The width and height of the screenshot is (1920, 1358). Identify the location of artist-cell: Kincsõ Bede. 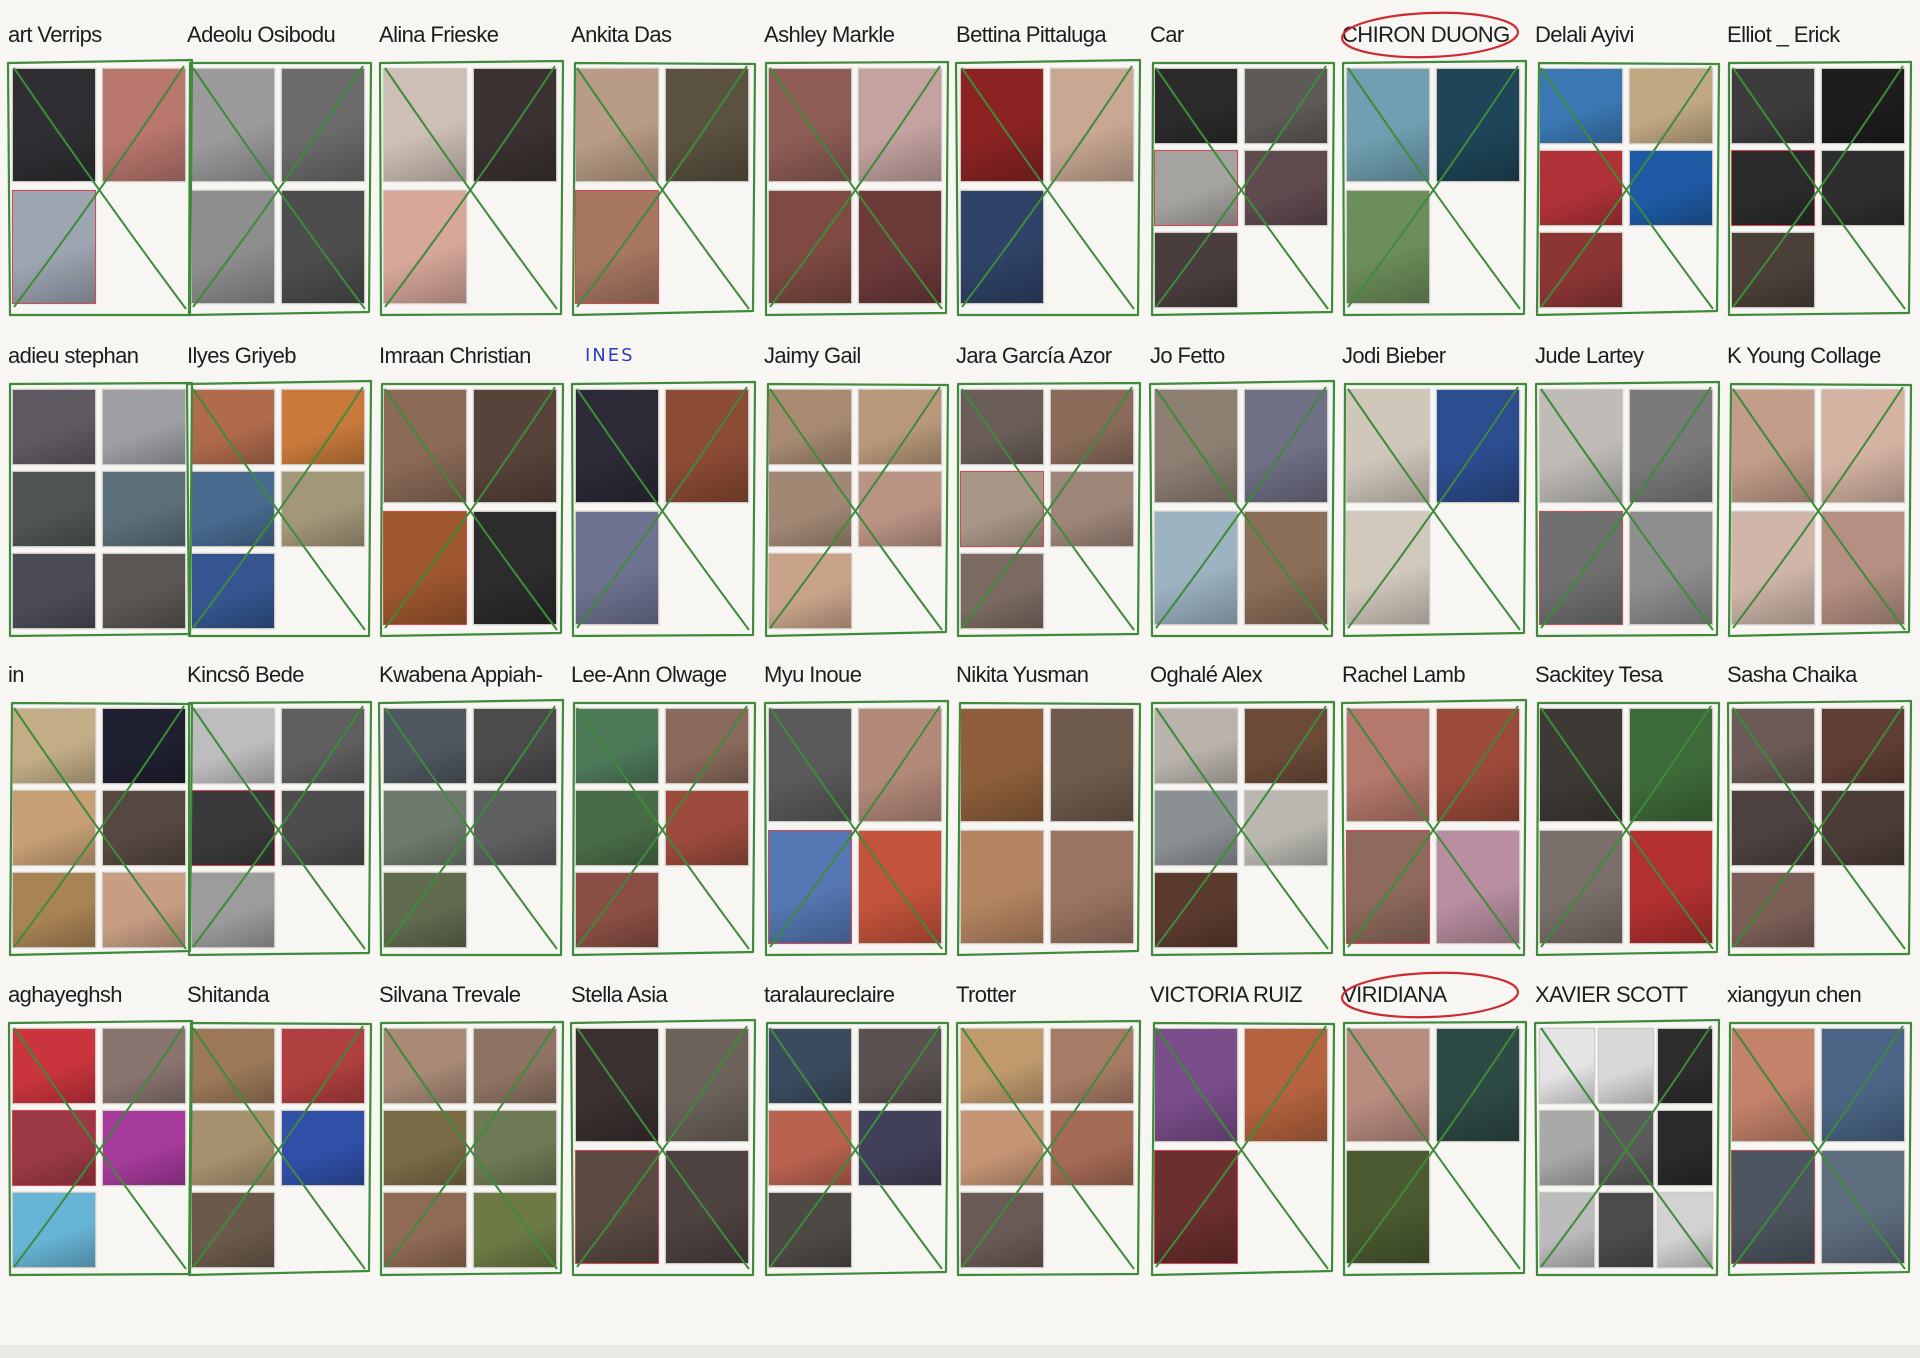
(278, 810).